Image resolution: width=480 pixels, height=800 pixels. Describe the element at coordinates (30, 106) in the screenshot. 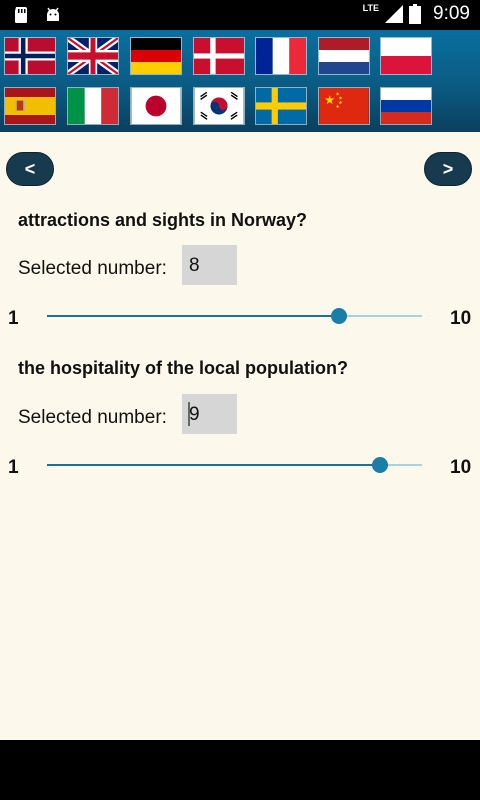

I see `flag-spain-icon` at that location.